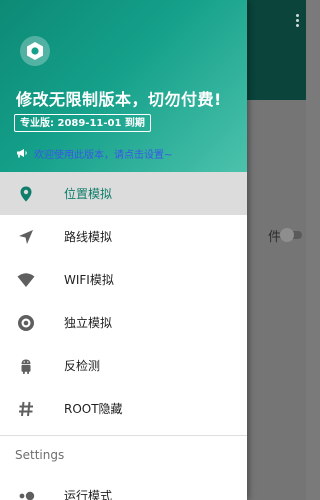 This screenshot has width=320, height=500. Describe the element at coordinates (119, 99) in the screenshot. I see `header-title: 修改无限制版本，切勿付费!` at that location.